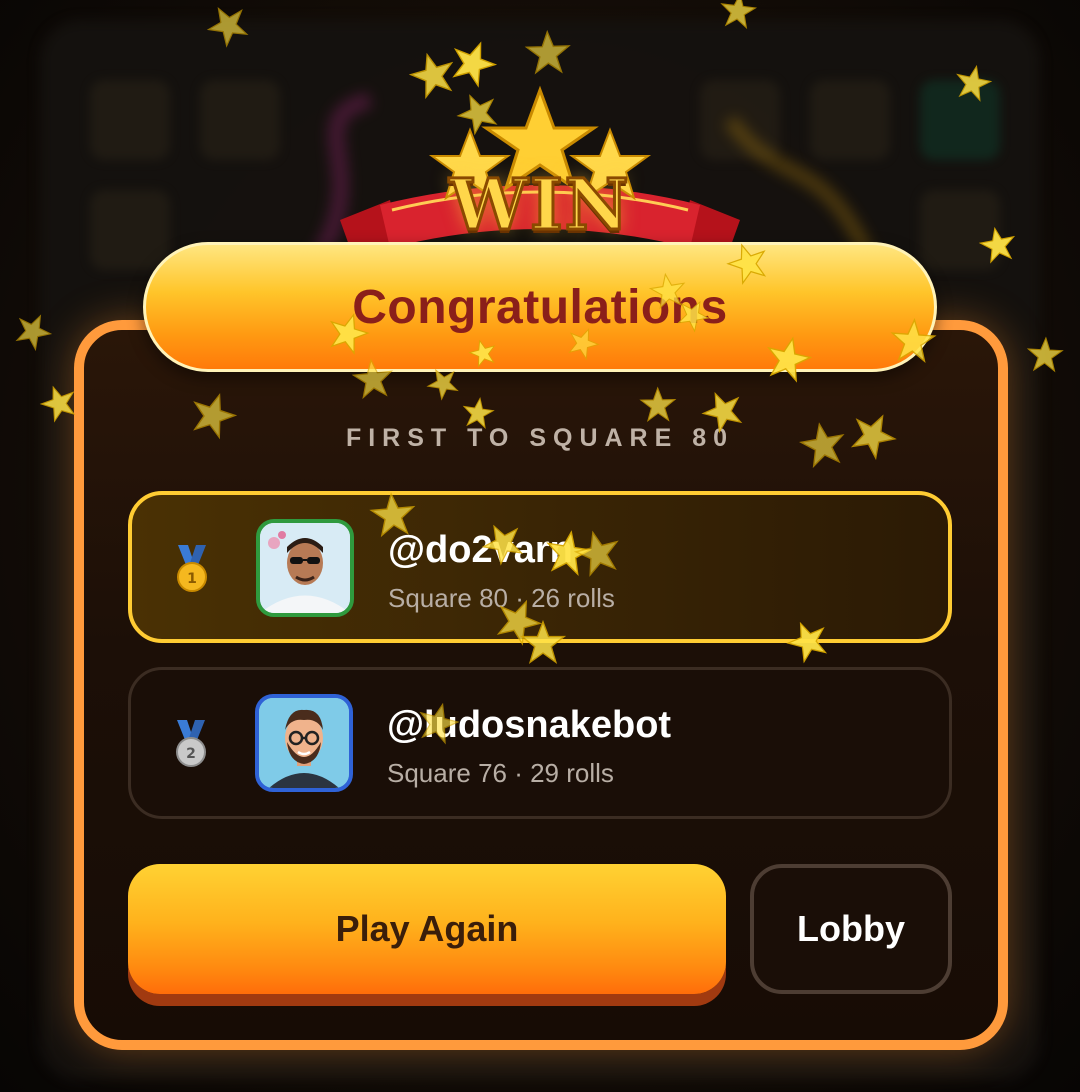 This screenshot has width=1080, height=1092. What do you see at coordinates (480, 550) in the screenshot?
I see `player-username: @do2varn` at bounding box center [480, 550].